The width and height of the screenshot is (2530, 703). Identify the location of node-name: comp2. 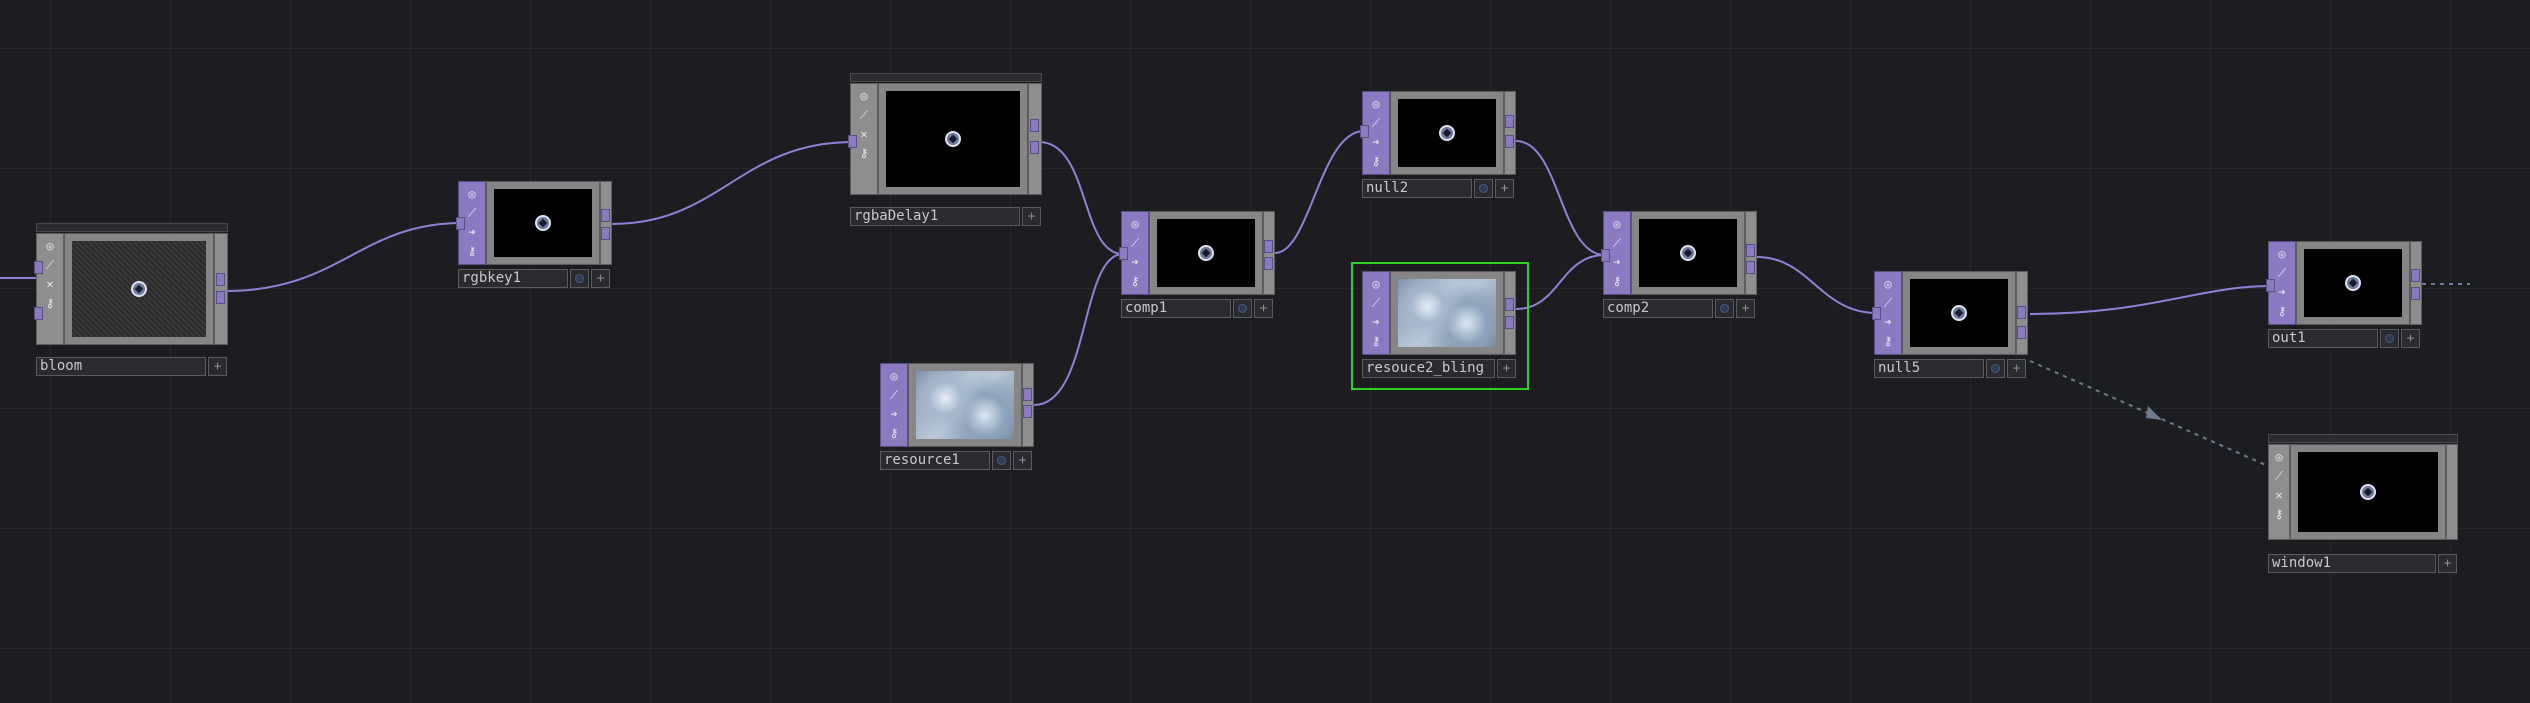
(1658, 308).